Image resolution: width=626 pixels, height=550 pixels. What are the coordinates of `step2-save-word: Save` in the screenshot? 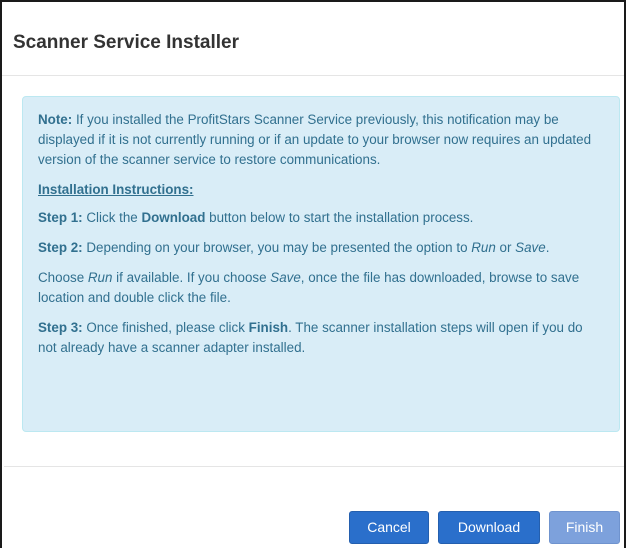 It's located at (530, 247).